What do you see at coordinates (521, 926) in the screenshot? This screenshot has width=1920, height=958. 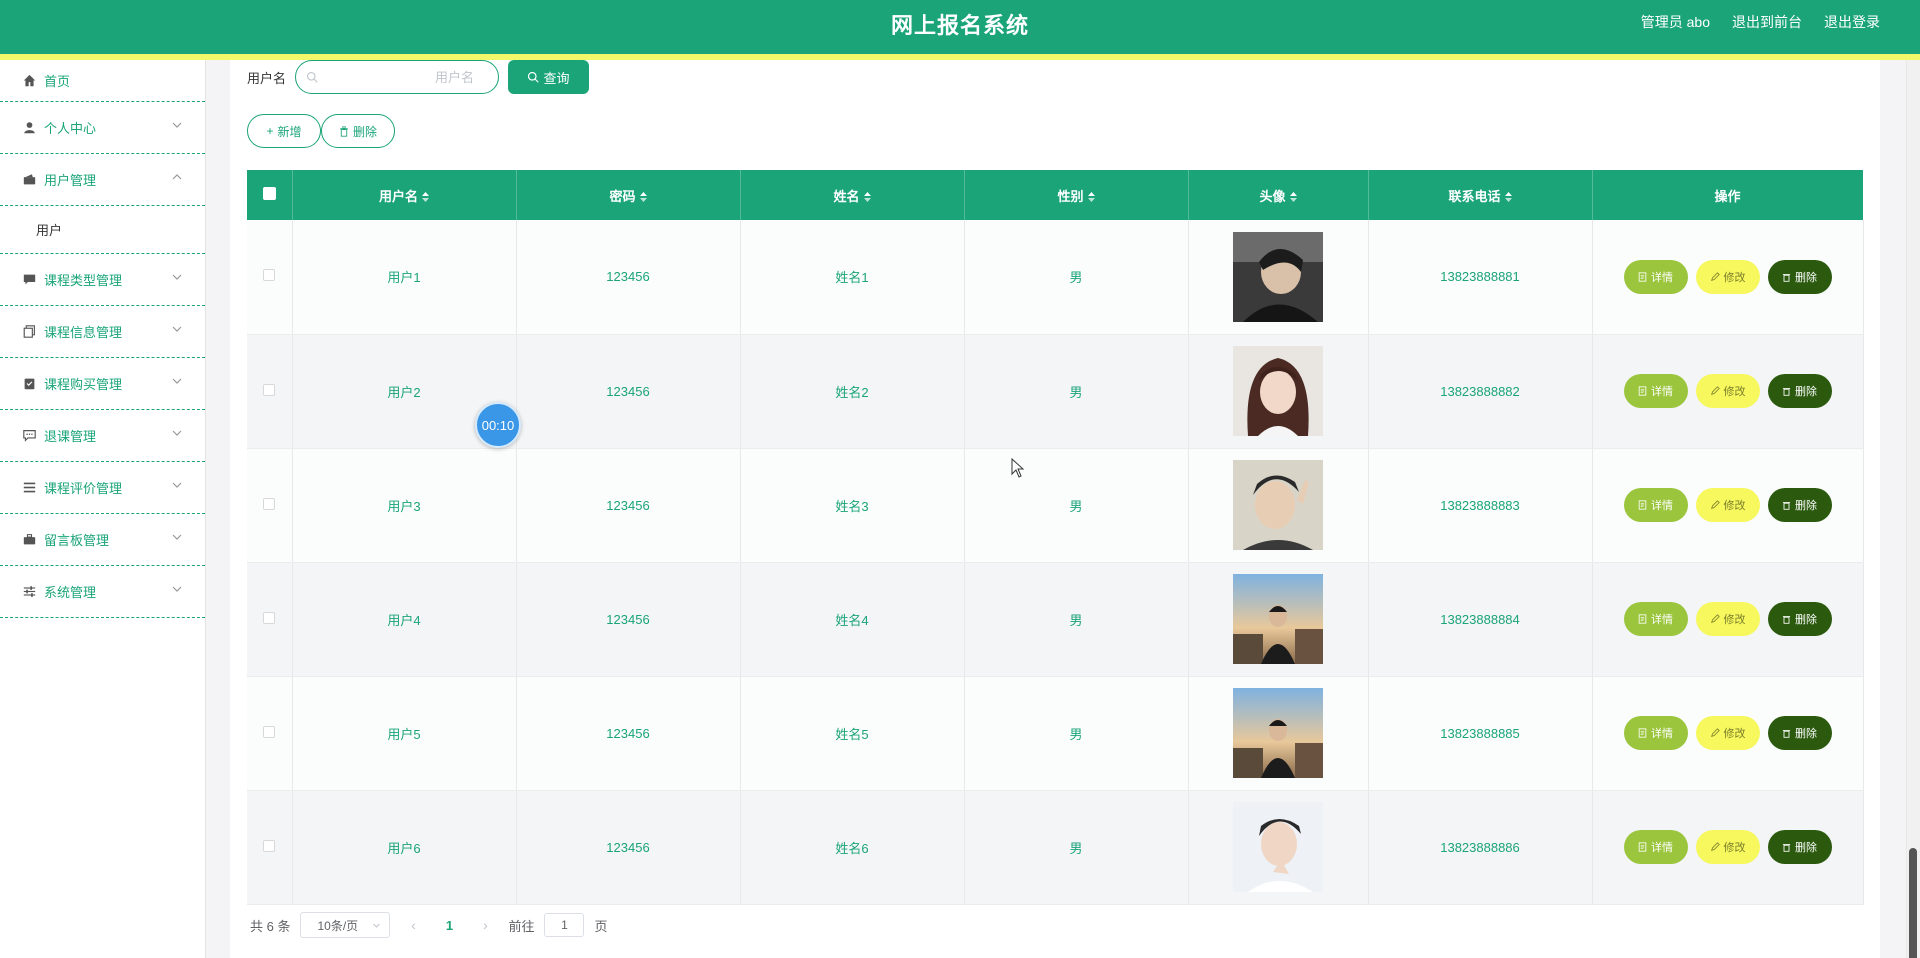 I see `goto-prefix: 前往` at bounding box center [521, 926].